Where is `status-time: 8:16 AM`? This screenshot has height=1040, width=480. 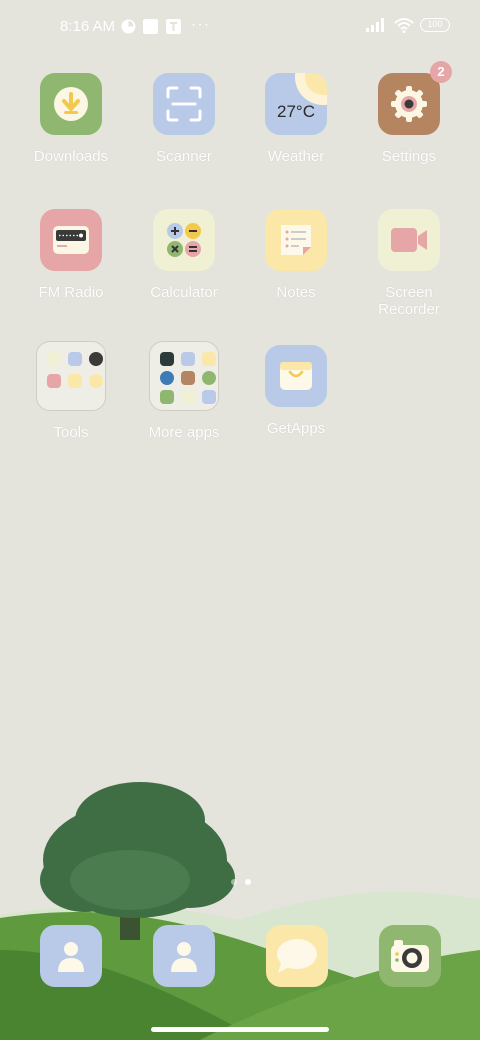 status-time: 8:16 AM is located at coordinates (88, 26).